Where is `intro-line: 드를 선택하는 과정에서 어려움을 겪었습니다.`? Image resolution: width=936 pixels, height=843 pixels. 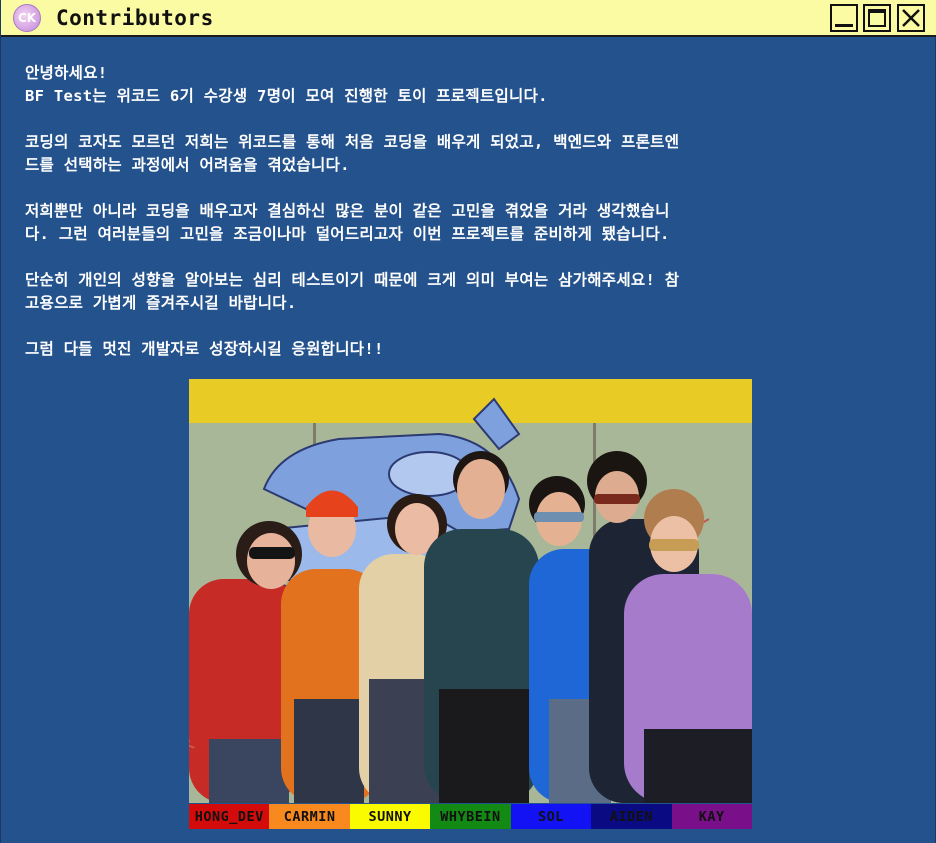
intro-line: 드를 선택하는 과정에서 어려움을 겪었습니다. is located at coordinates (187, 165).